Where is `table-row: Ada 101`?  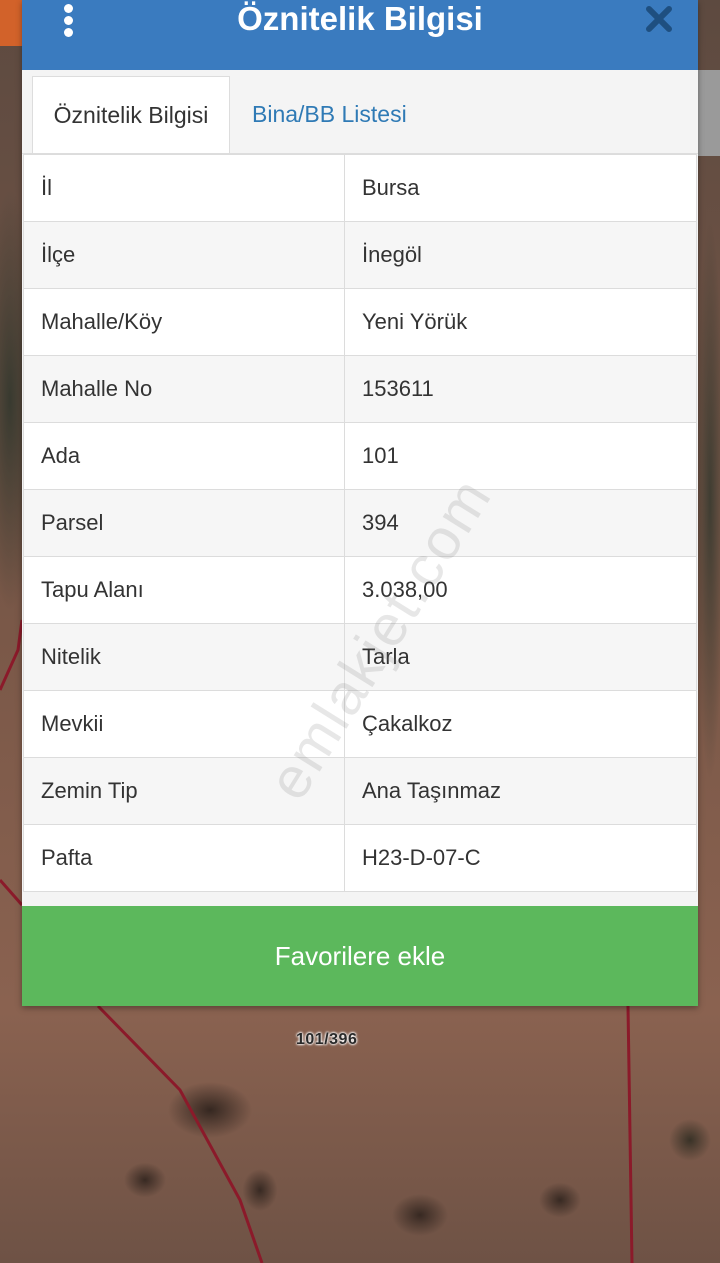
table-row: Ada 101 is located at coordinates (360, 456).